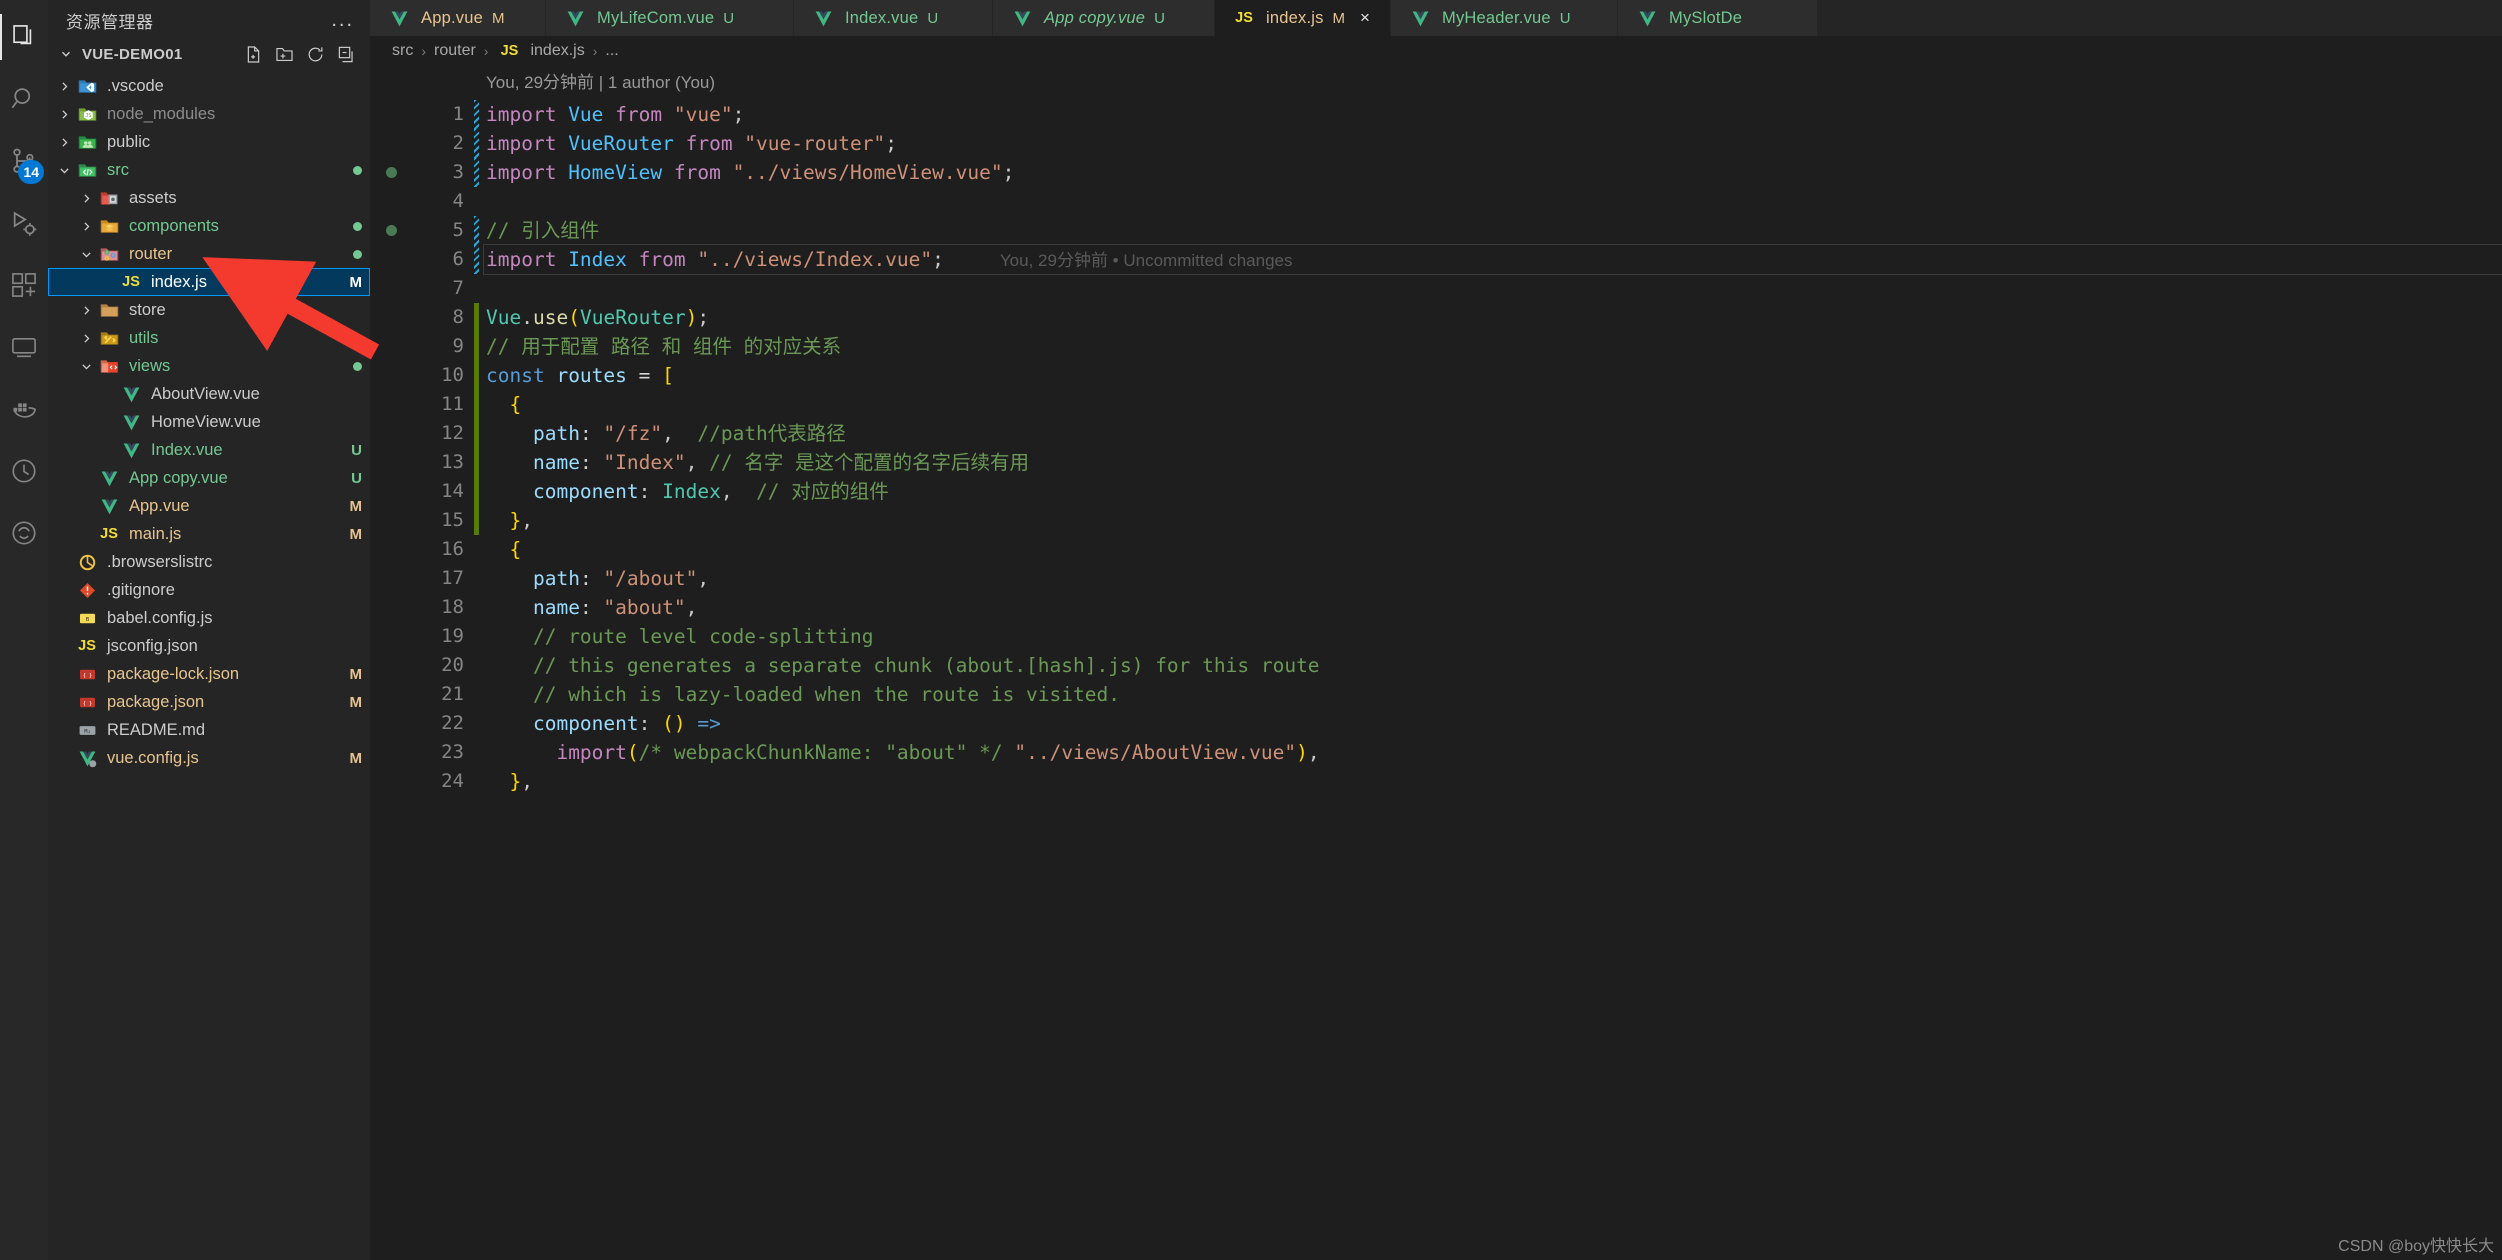  Describe the element at coordinates (209, 646) in the screenshot. I see `tree-file-item: JS jsconfig.json` at that location.